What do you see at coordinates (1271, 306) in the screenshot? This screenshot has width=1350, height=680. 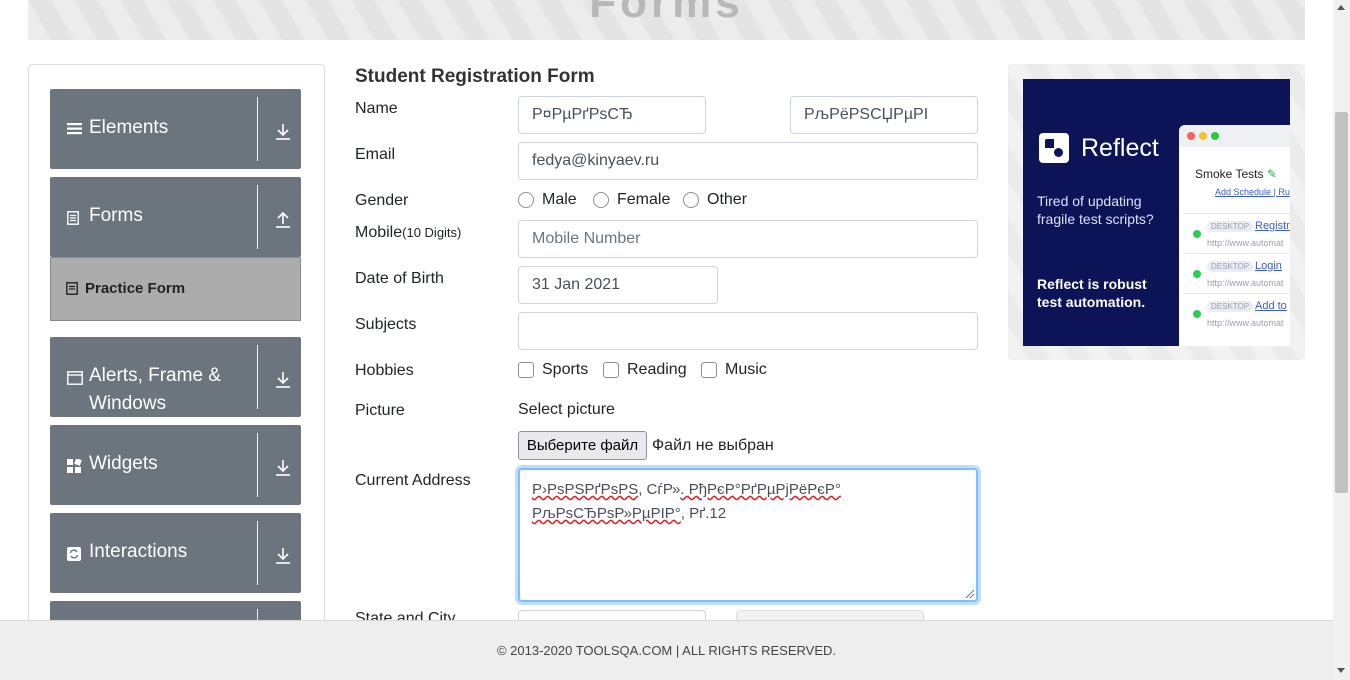 I see `test-link: Add to` at bounding box center [1271, 306].